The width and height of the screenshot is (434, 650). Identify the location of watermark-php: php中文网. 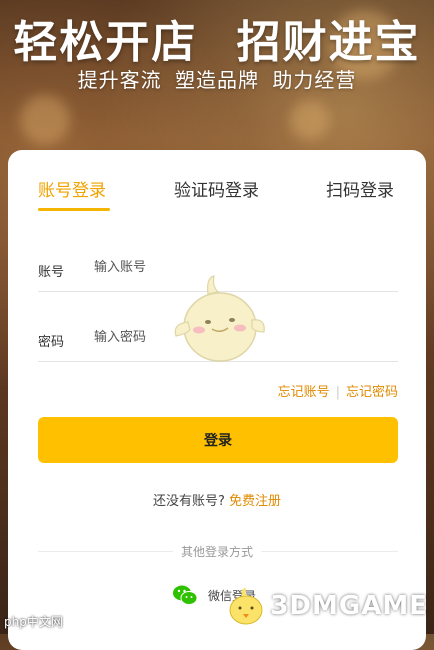
(33, 622).